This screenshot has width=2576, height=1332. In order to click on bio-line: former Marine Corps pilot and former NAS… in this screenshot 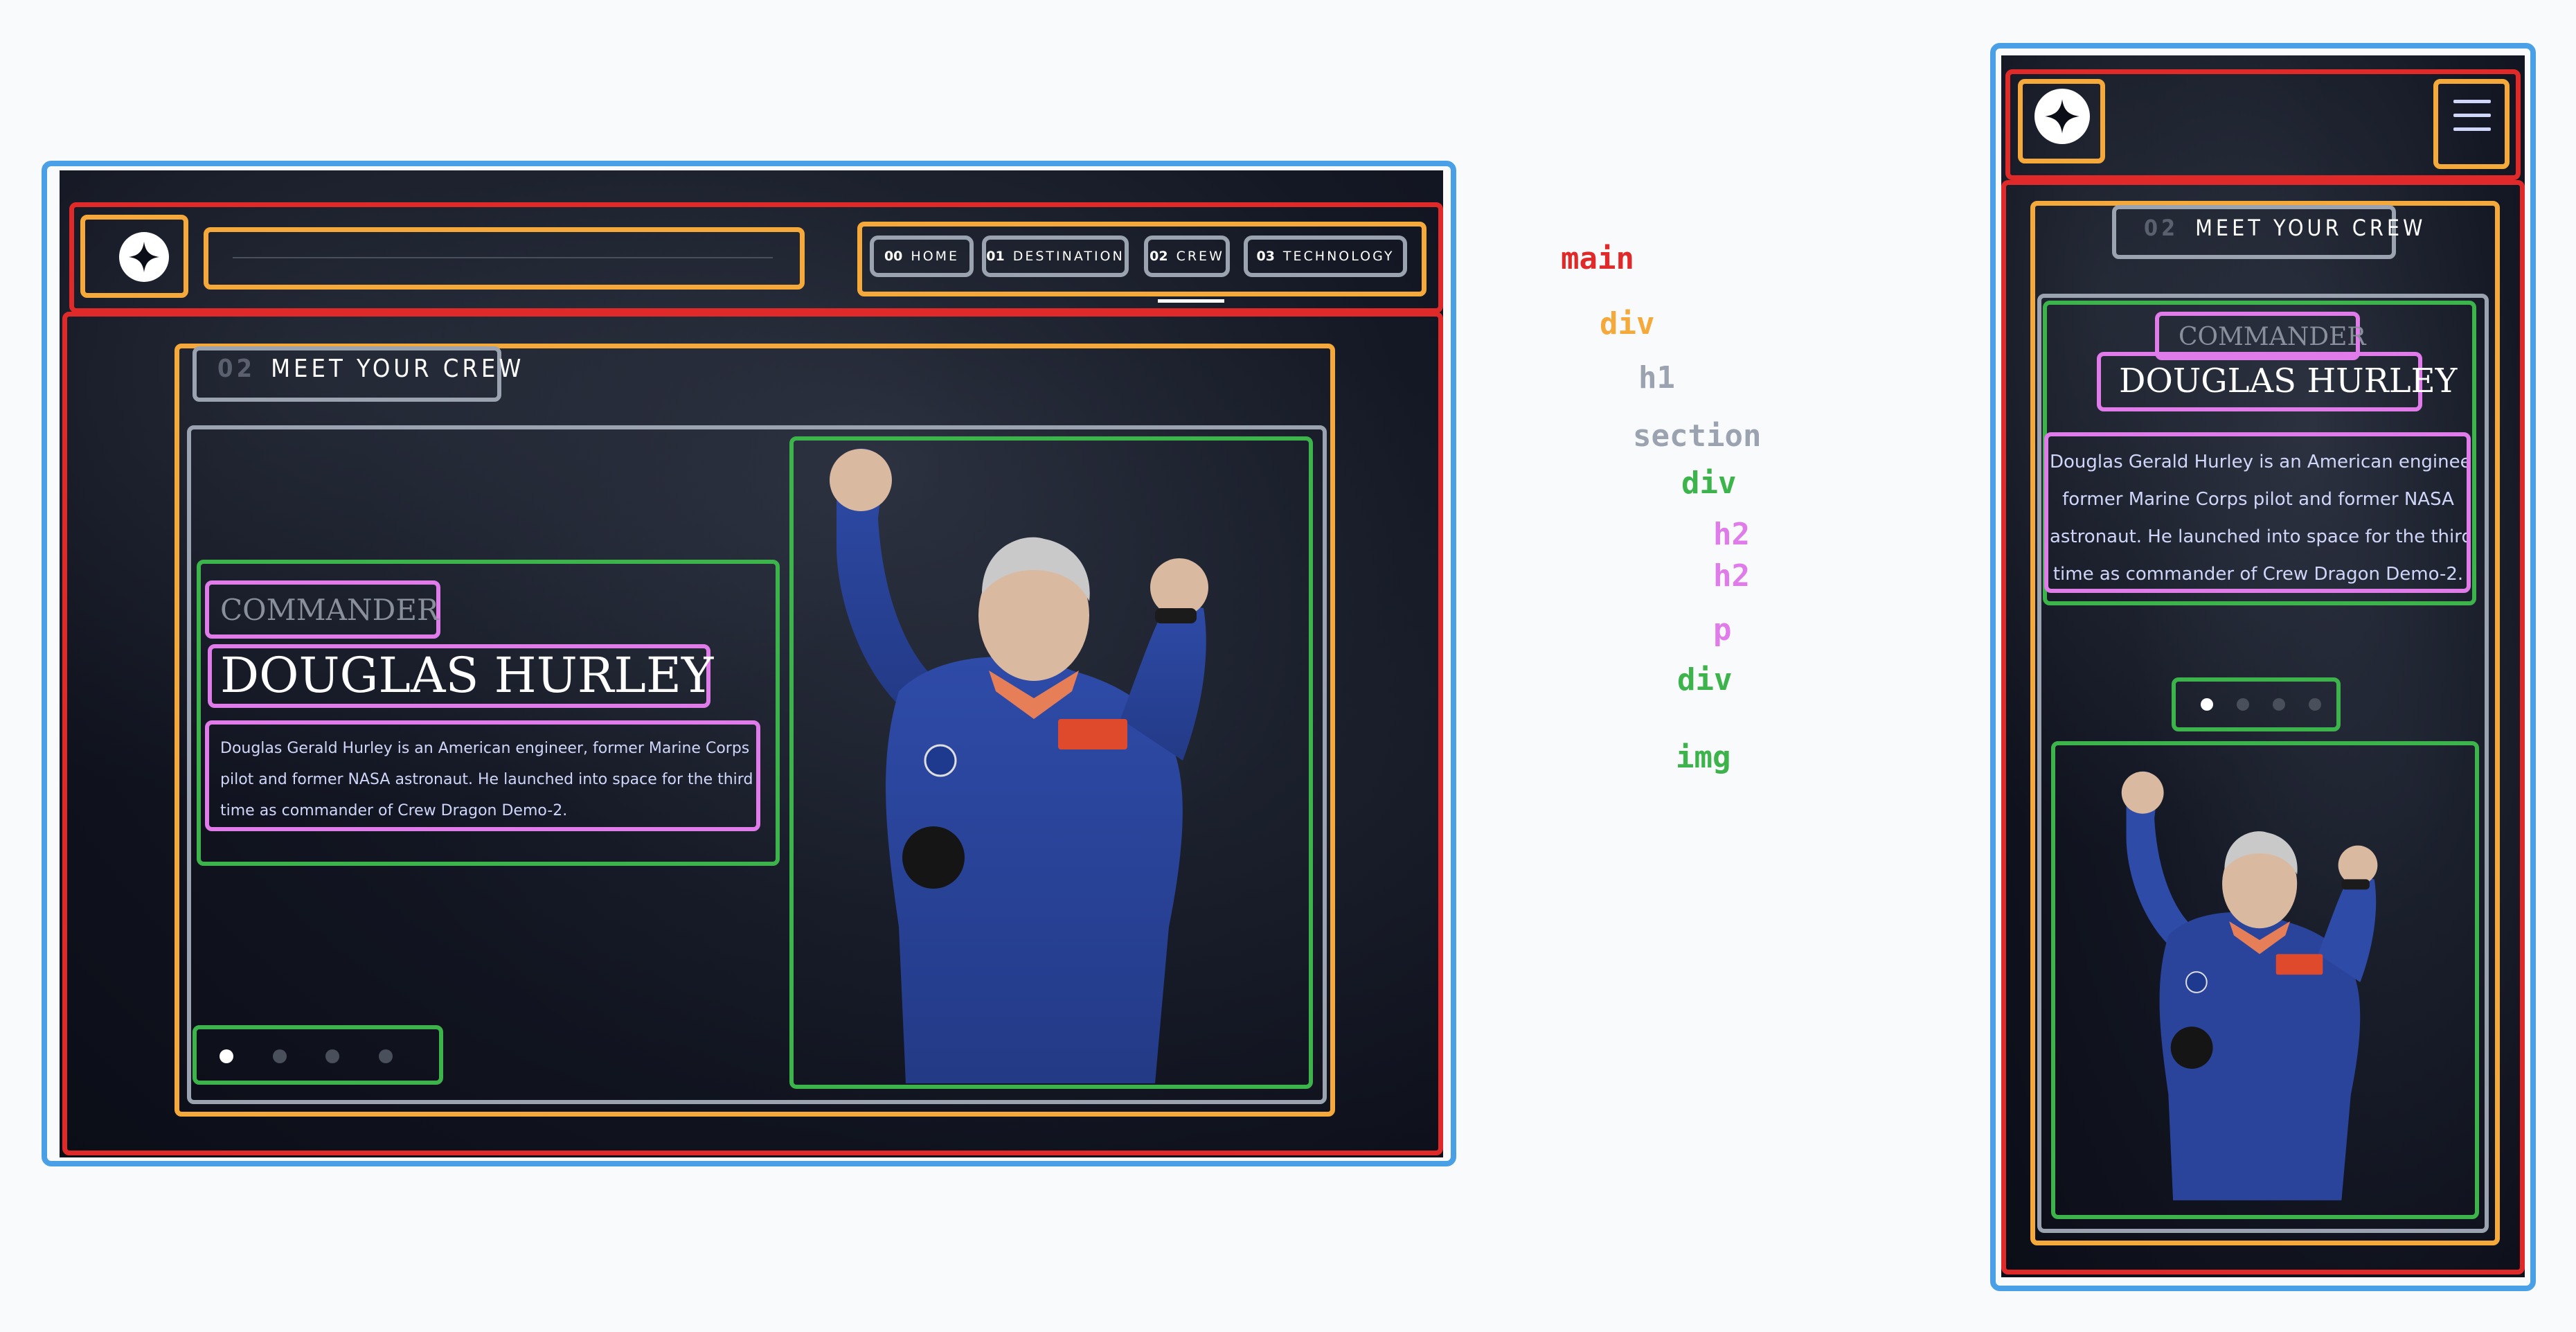, I will do `click(2258, 500)`.